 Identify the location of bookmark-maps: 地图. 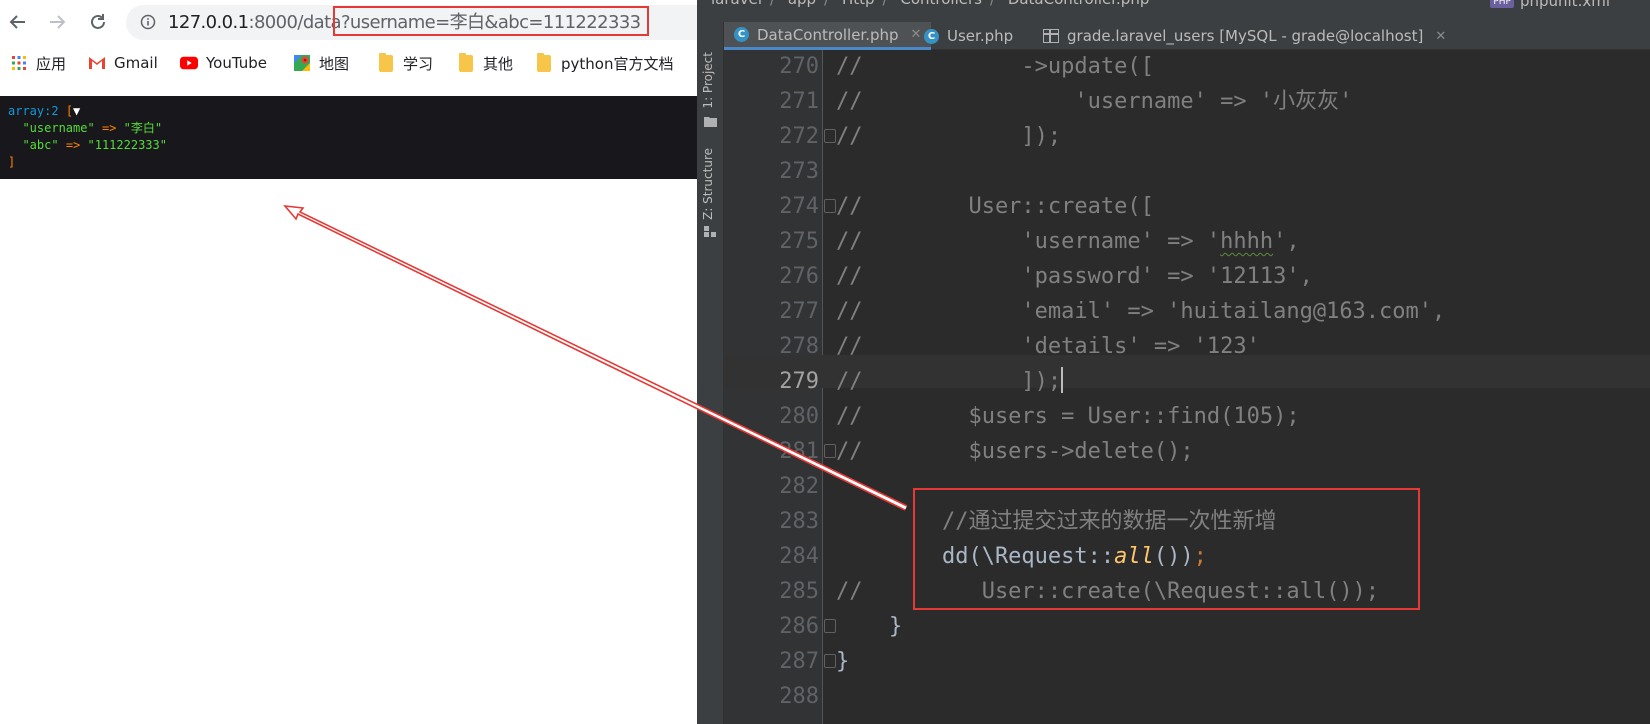
(321, 63).